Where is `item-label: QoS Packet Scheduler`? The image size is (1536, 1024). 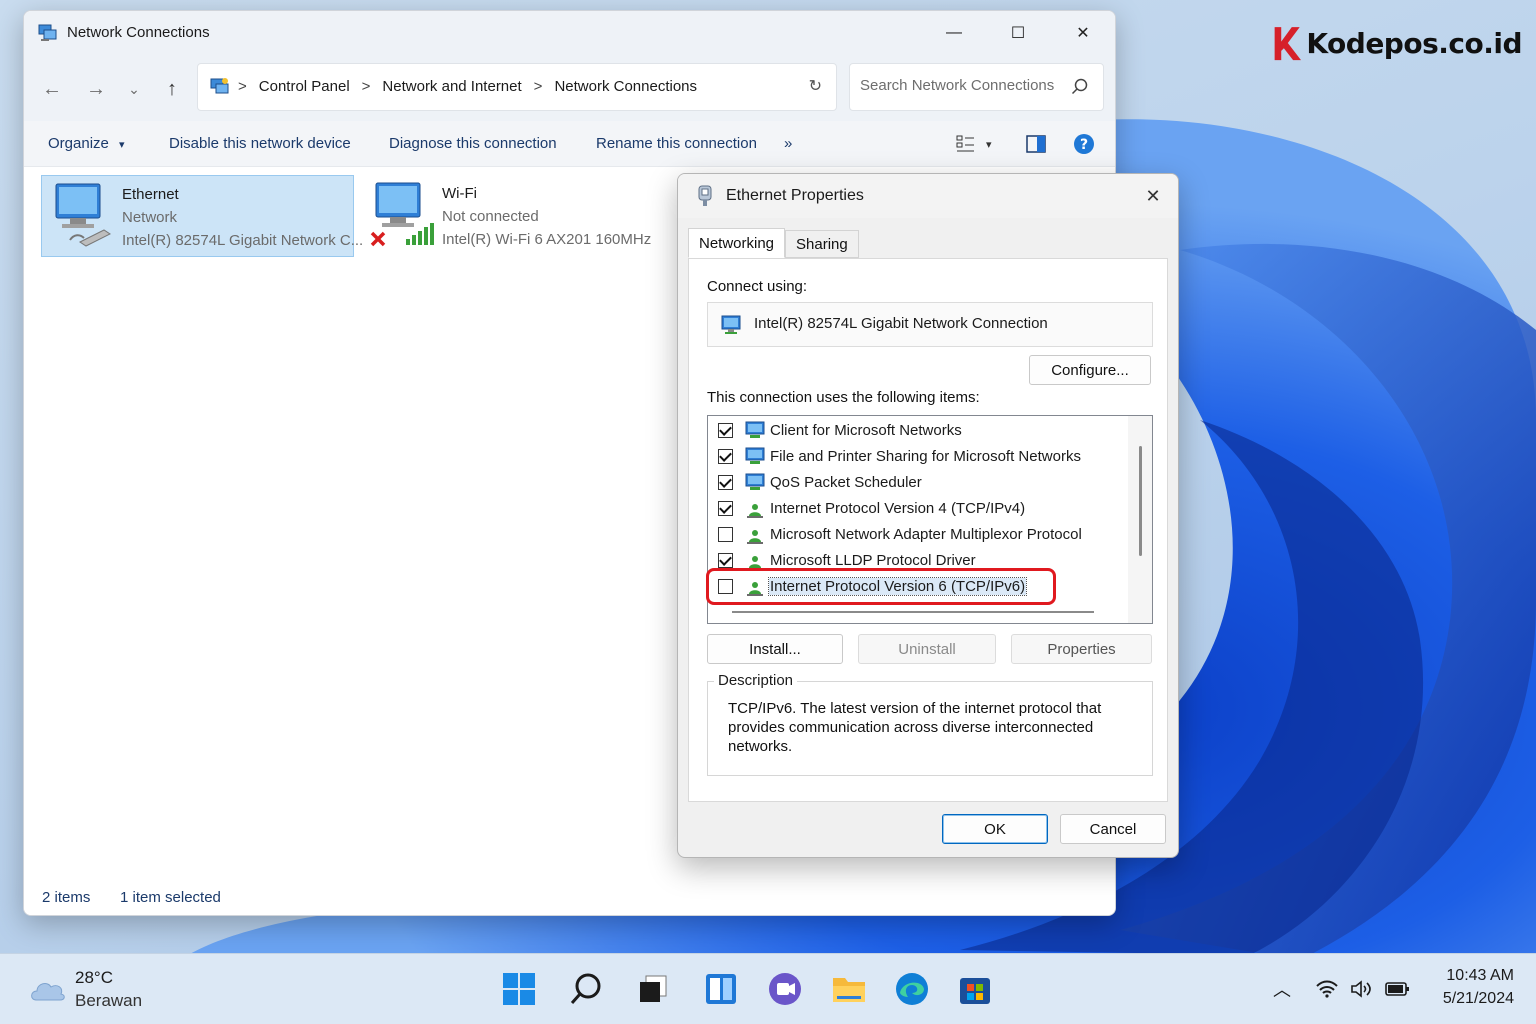 item-label: QoS Packet Scheduler is located at coordinates (846, 482).